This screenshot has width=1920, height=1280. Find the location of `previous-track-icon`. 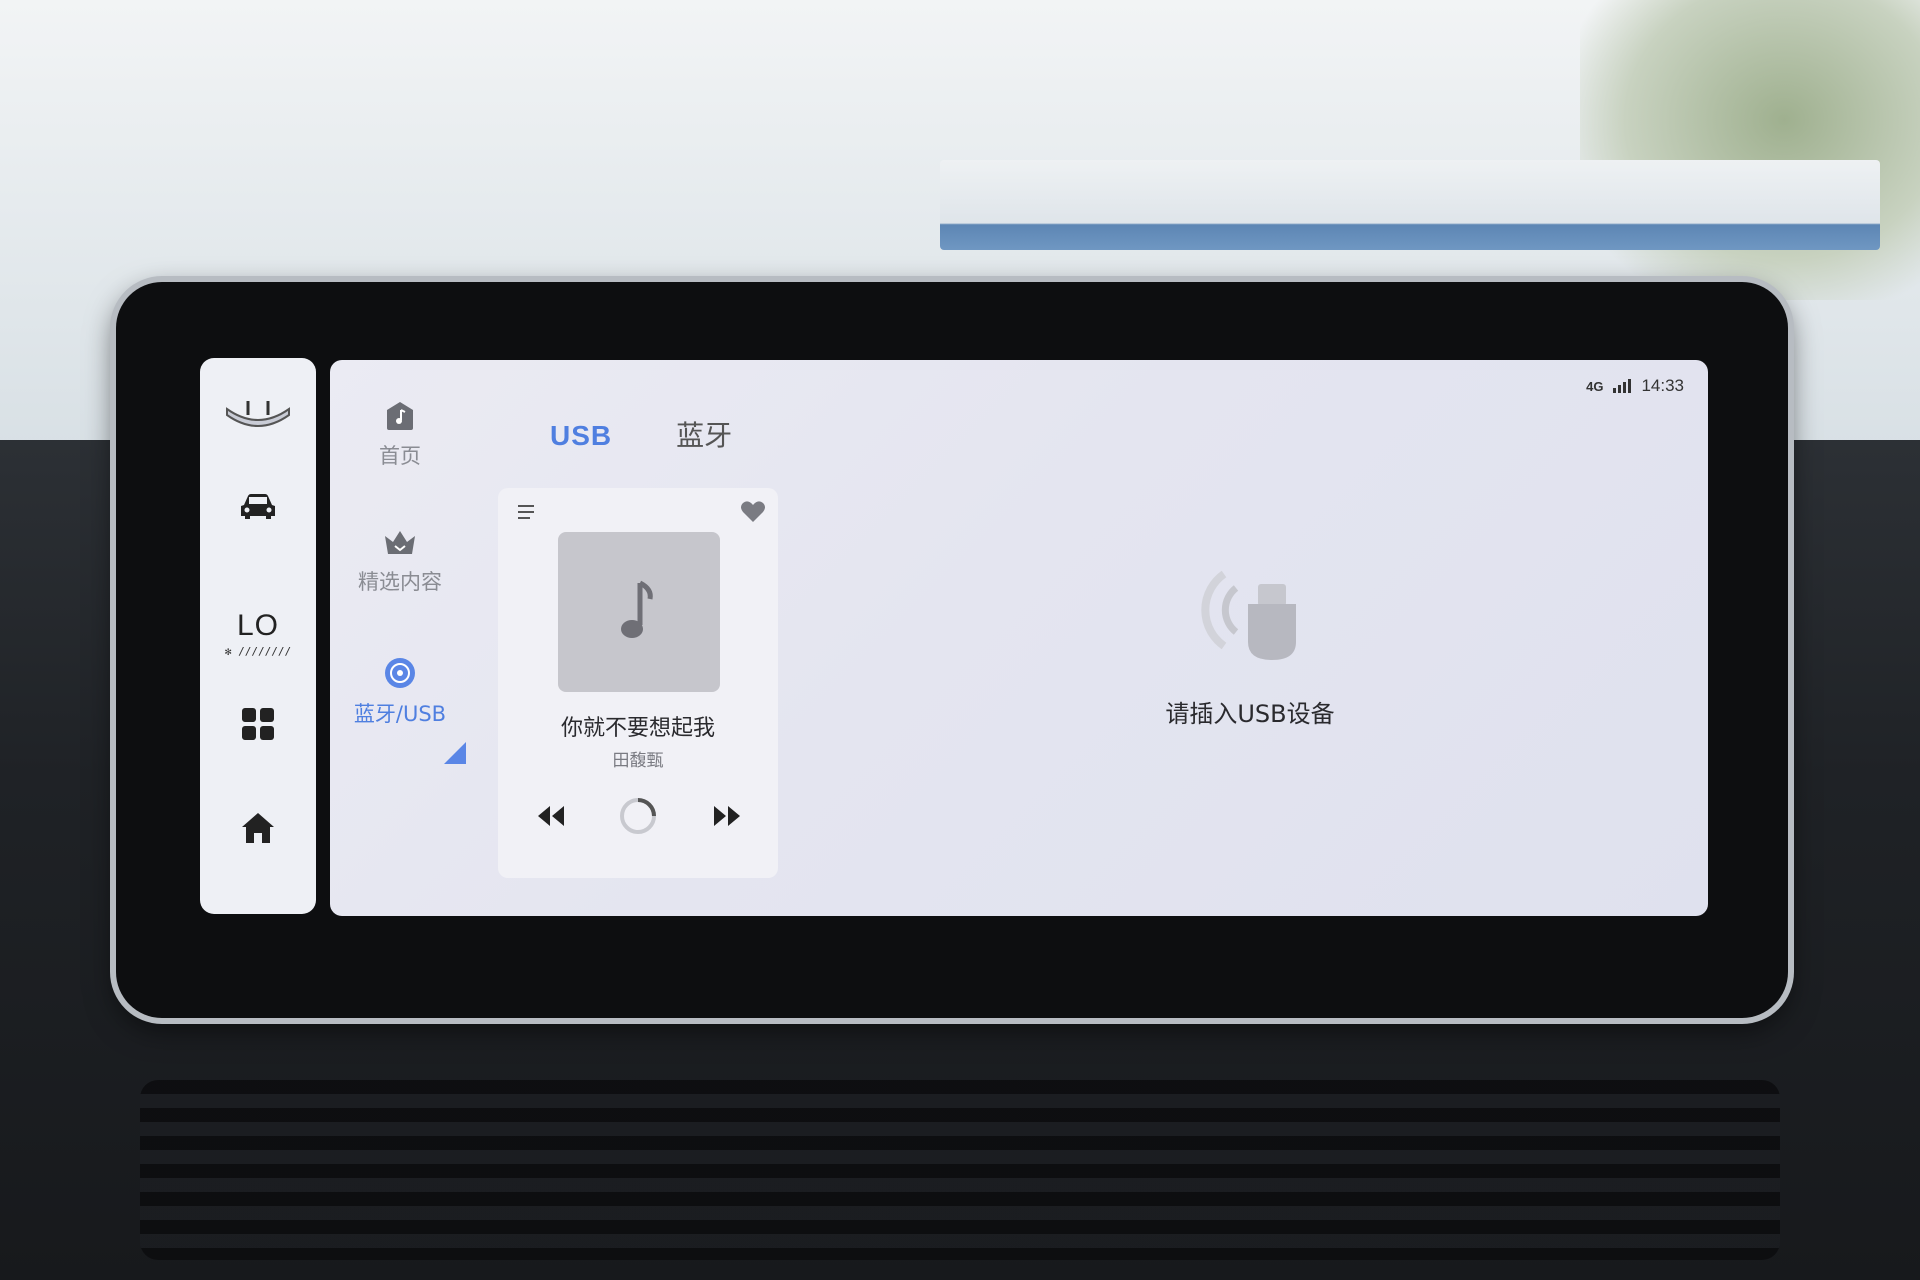

previous-track-icon is located at coordinates (551, 816).